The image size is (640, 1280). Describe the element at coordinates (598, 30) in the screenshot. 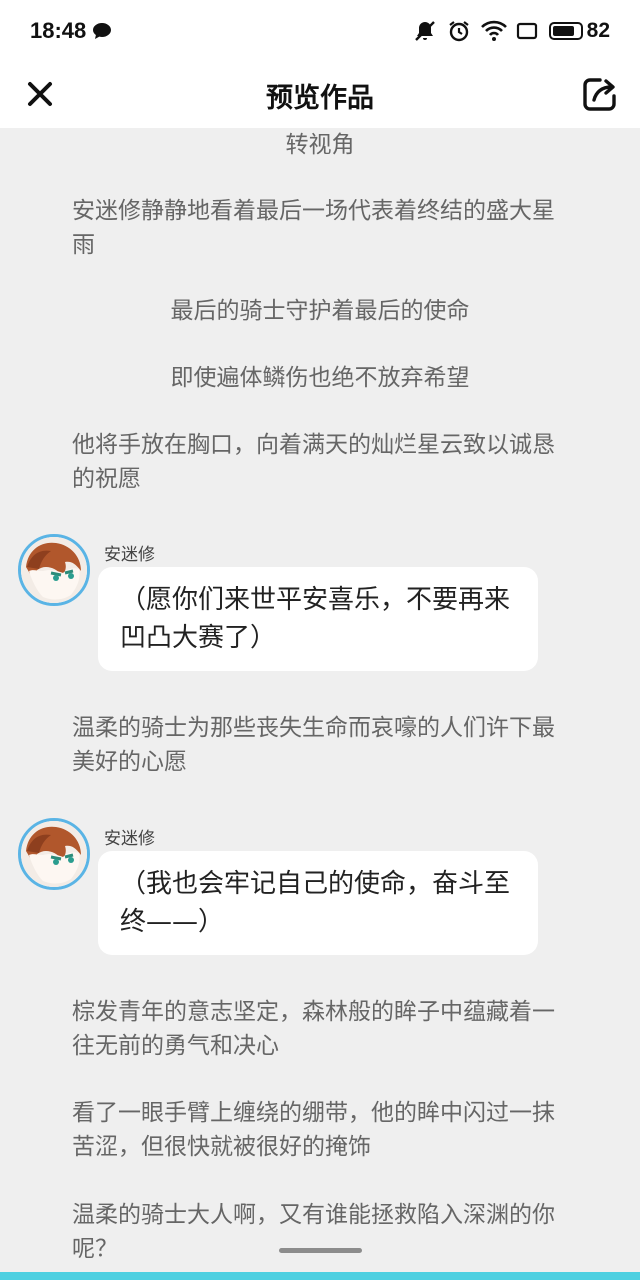

I see `battery-level: 82` at that location.